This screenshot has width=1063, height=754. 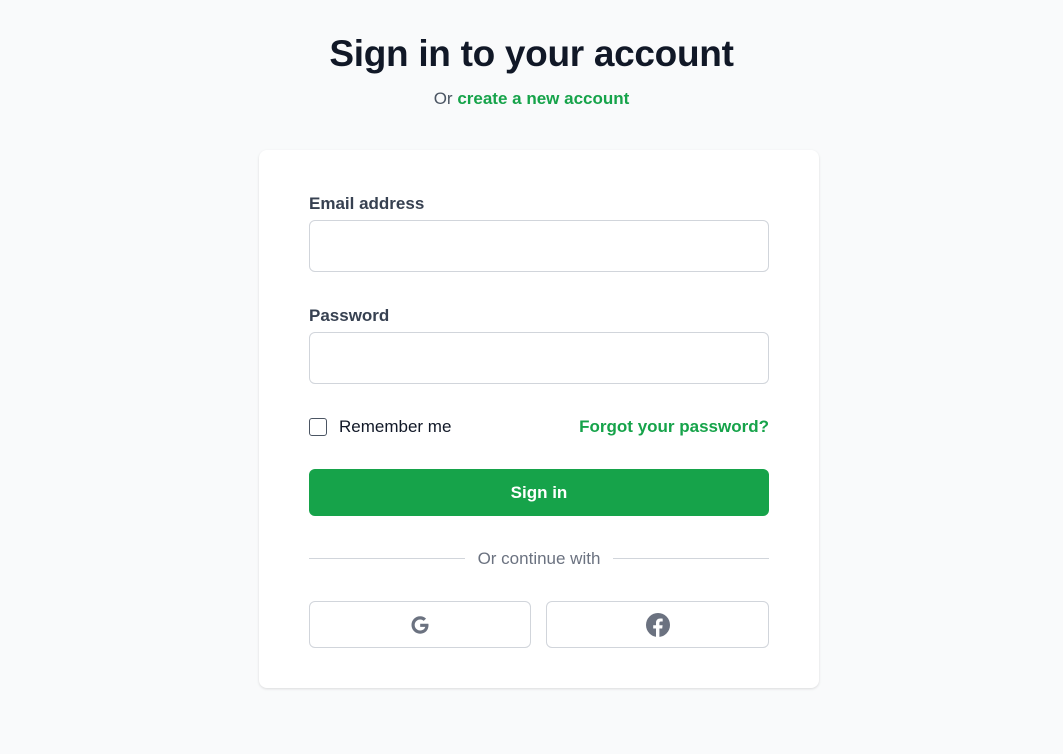 I want to click on google-sign-in-button, so click(x=420, y=624).